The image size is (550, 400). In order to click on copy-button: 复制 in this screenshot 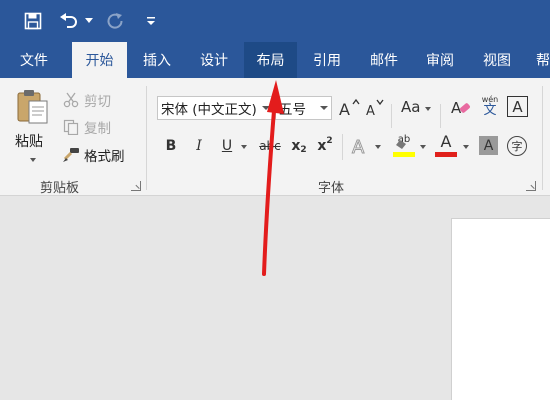, I will do `click(86, 127)`.